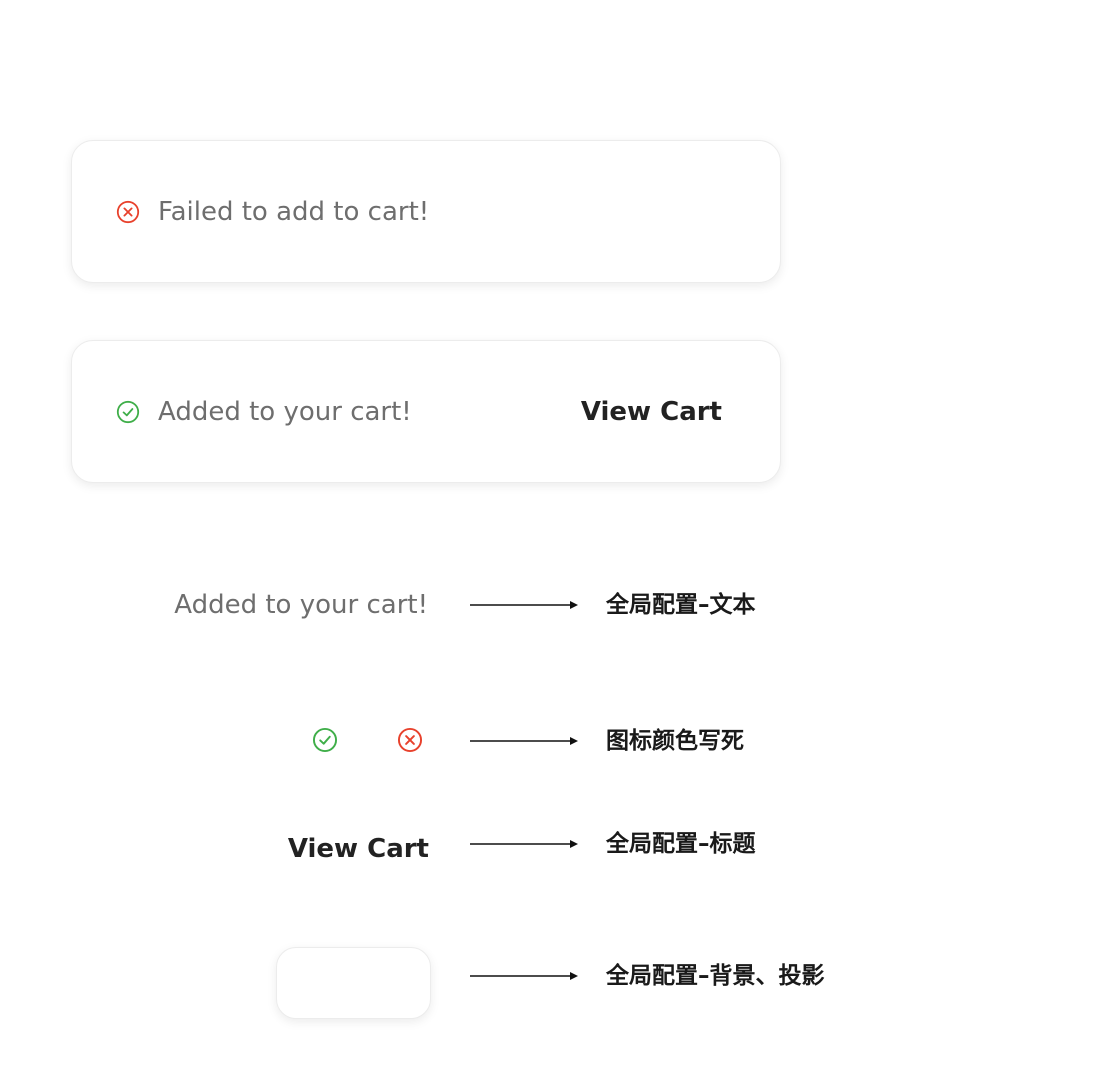  Describe the element at coordinates (675, 741) in the screenshot. I see `legend-icons-label: 图标颜色写死` at that location.